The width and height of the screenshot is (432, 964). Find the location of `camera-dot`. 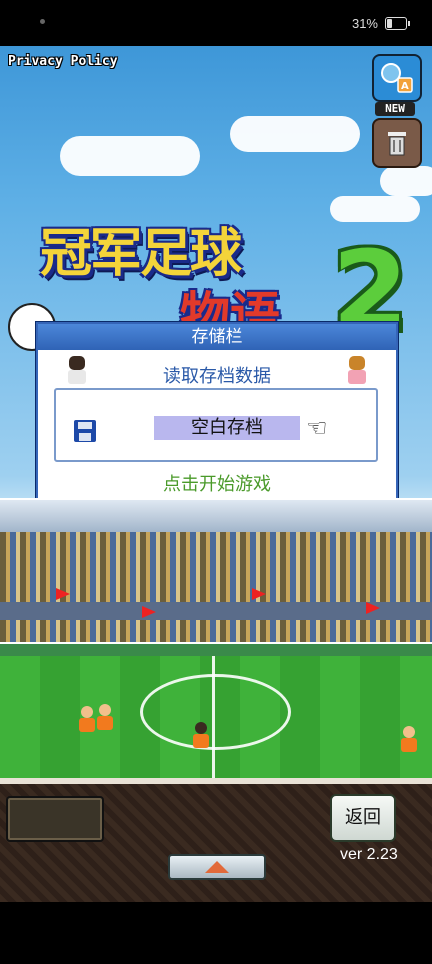

camera-dot is located at coordinates (42, 21).